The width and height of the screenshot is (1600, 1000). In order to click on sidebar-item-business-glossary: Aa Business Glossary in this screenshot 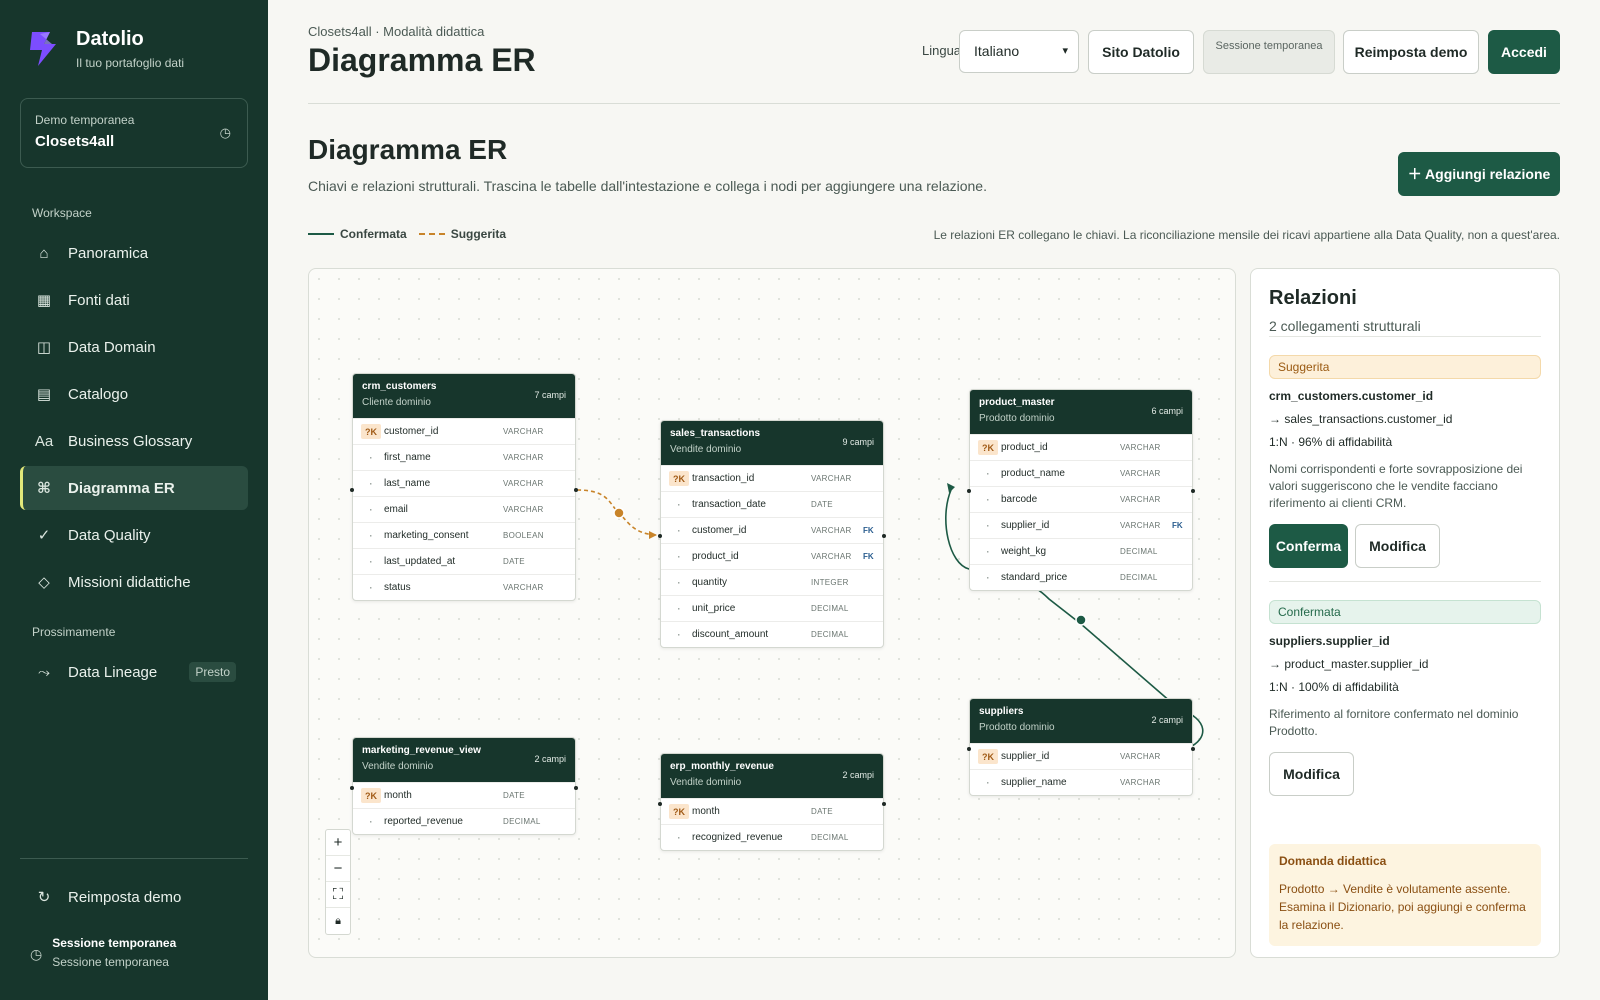, I will do `click(134, 441)`.